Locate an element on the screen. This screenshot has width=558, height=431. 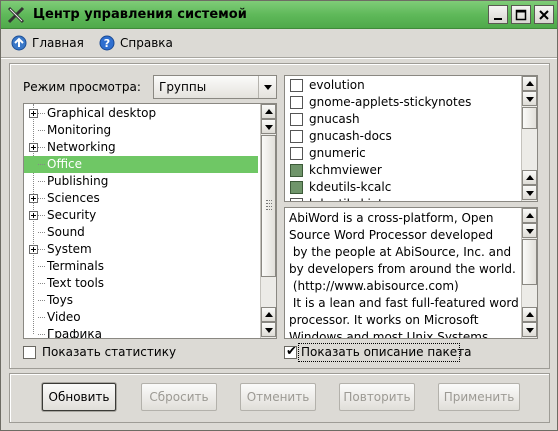
show-stats-checkbox is located at coordinates (29, 352).